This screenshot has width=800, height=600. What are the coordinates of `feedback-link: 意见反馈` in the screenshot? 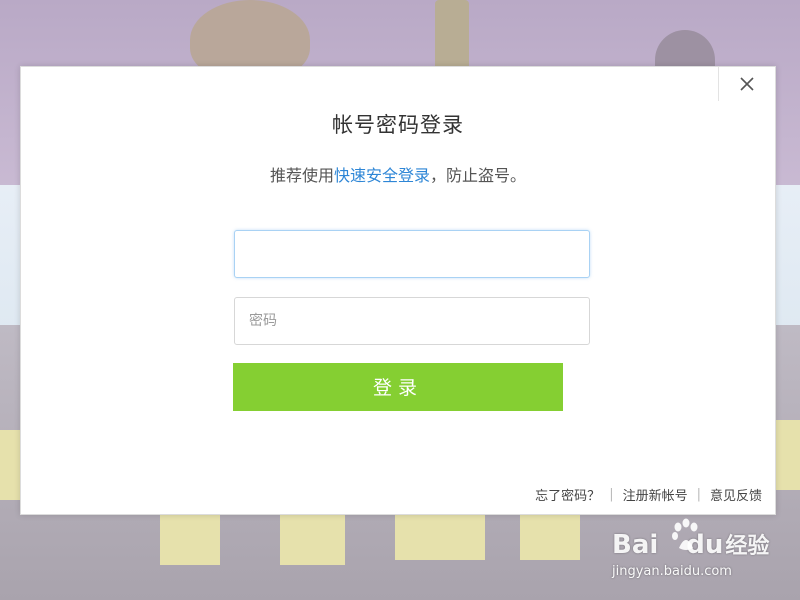 It's located at (736, 494).